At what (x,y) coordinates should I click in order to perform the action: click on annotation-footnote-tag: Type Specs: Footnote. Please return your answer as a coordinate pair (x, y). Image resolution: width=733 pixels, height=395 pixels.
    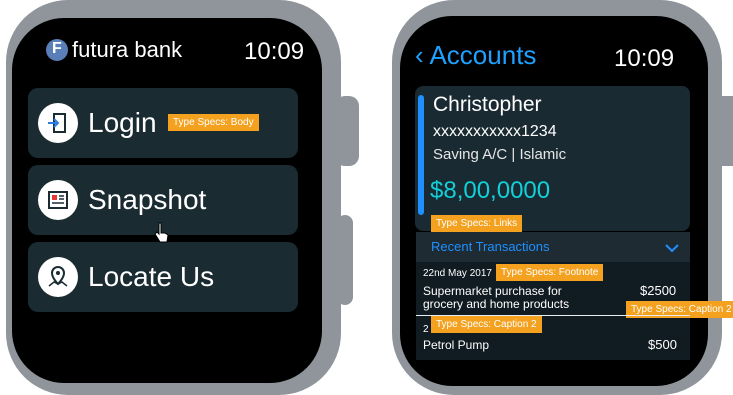
    Looking at the image, I should click on (550, 272).